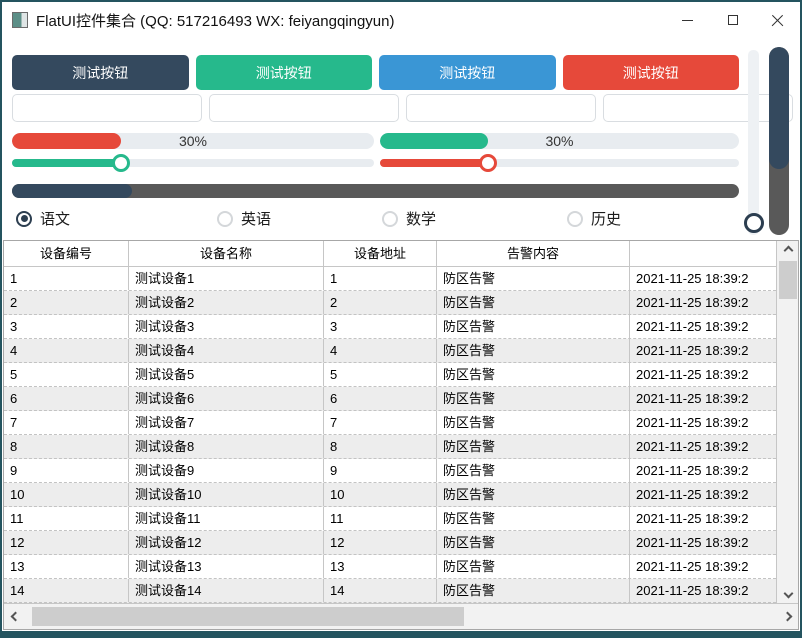 The height and width of the screenshot is (638, 802). What do you see at coordinates (226, 326) in the screenshot?
I see `cell-device-name: 测试设备3` at bounding box center [226, 326].